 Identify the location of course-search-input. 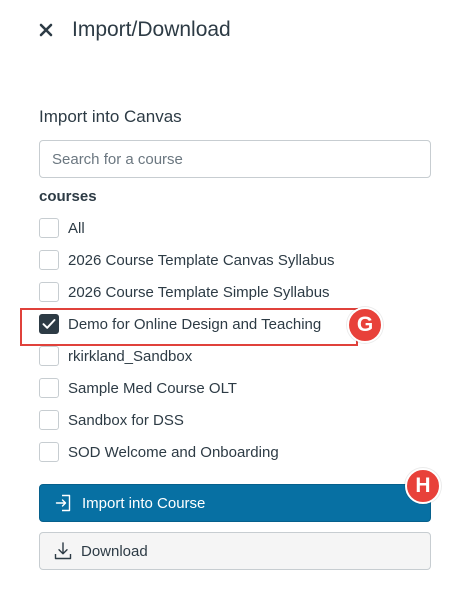
(235, 159).